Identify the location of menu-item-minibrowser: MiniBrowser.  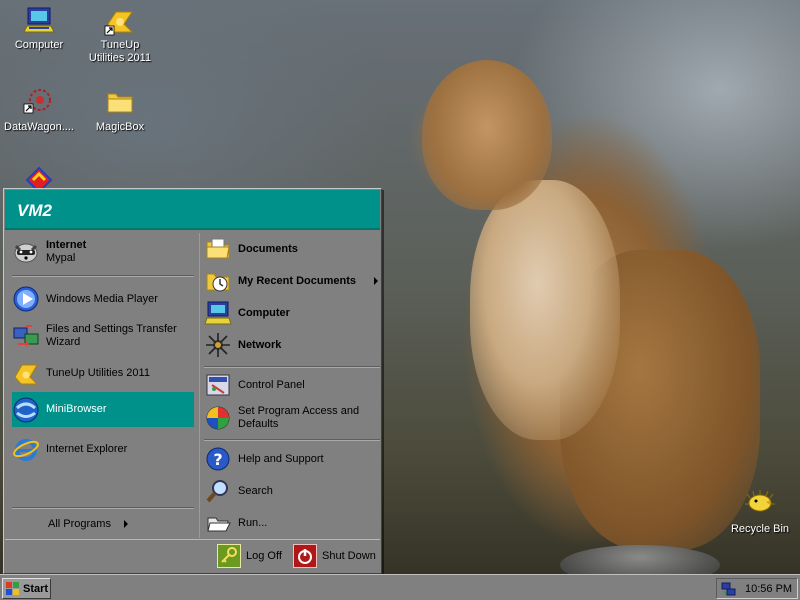
(103, 409).